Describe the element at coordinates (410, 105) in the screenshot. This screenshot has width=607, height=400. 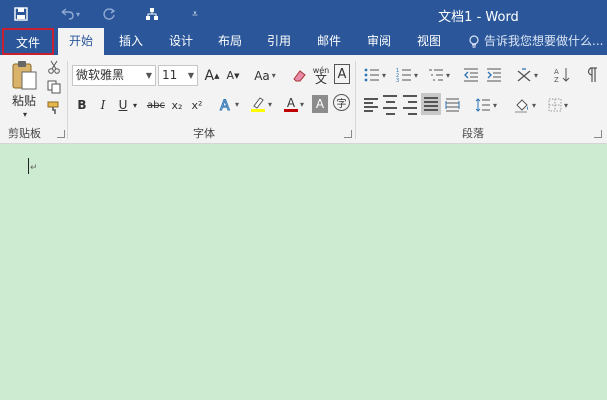
I see `align-right-icon` at that location.